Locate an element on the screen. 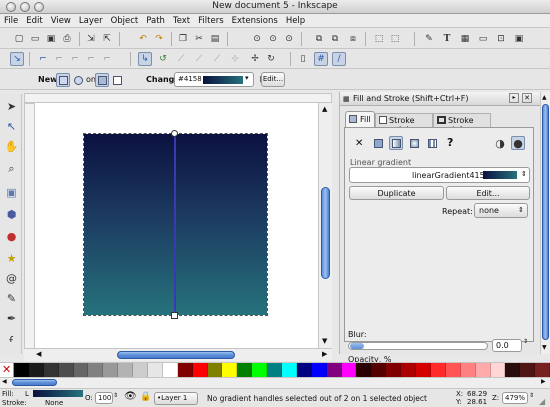 Image resolution: width=550 pixels, height=407 pixels. snap-center-icon: ✢ is located at coordinates (255, 59).